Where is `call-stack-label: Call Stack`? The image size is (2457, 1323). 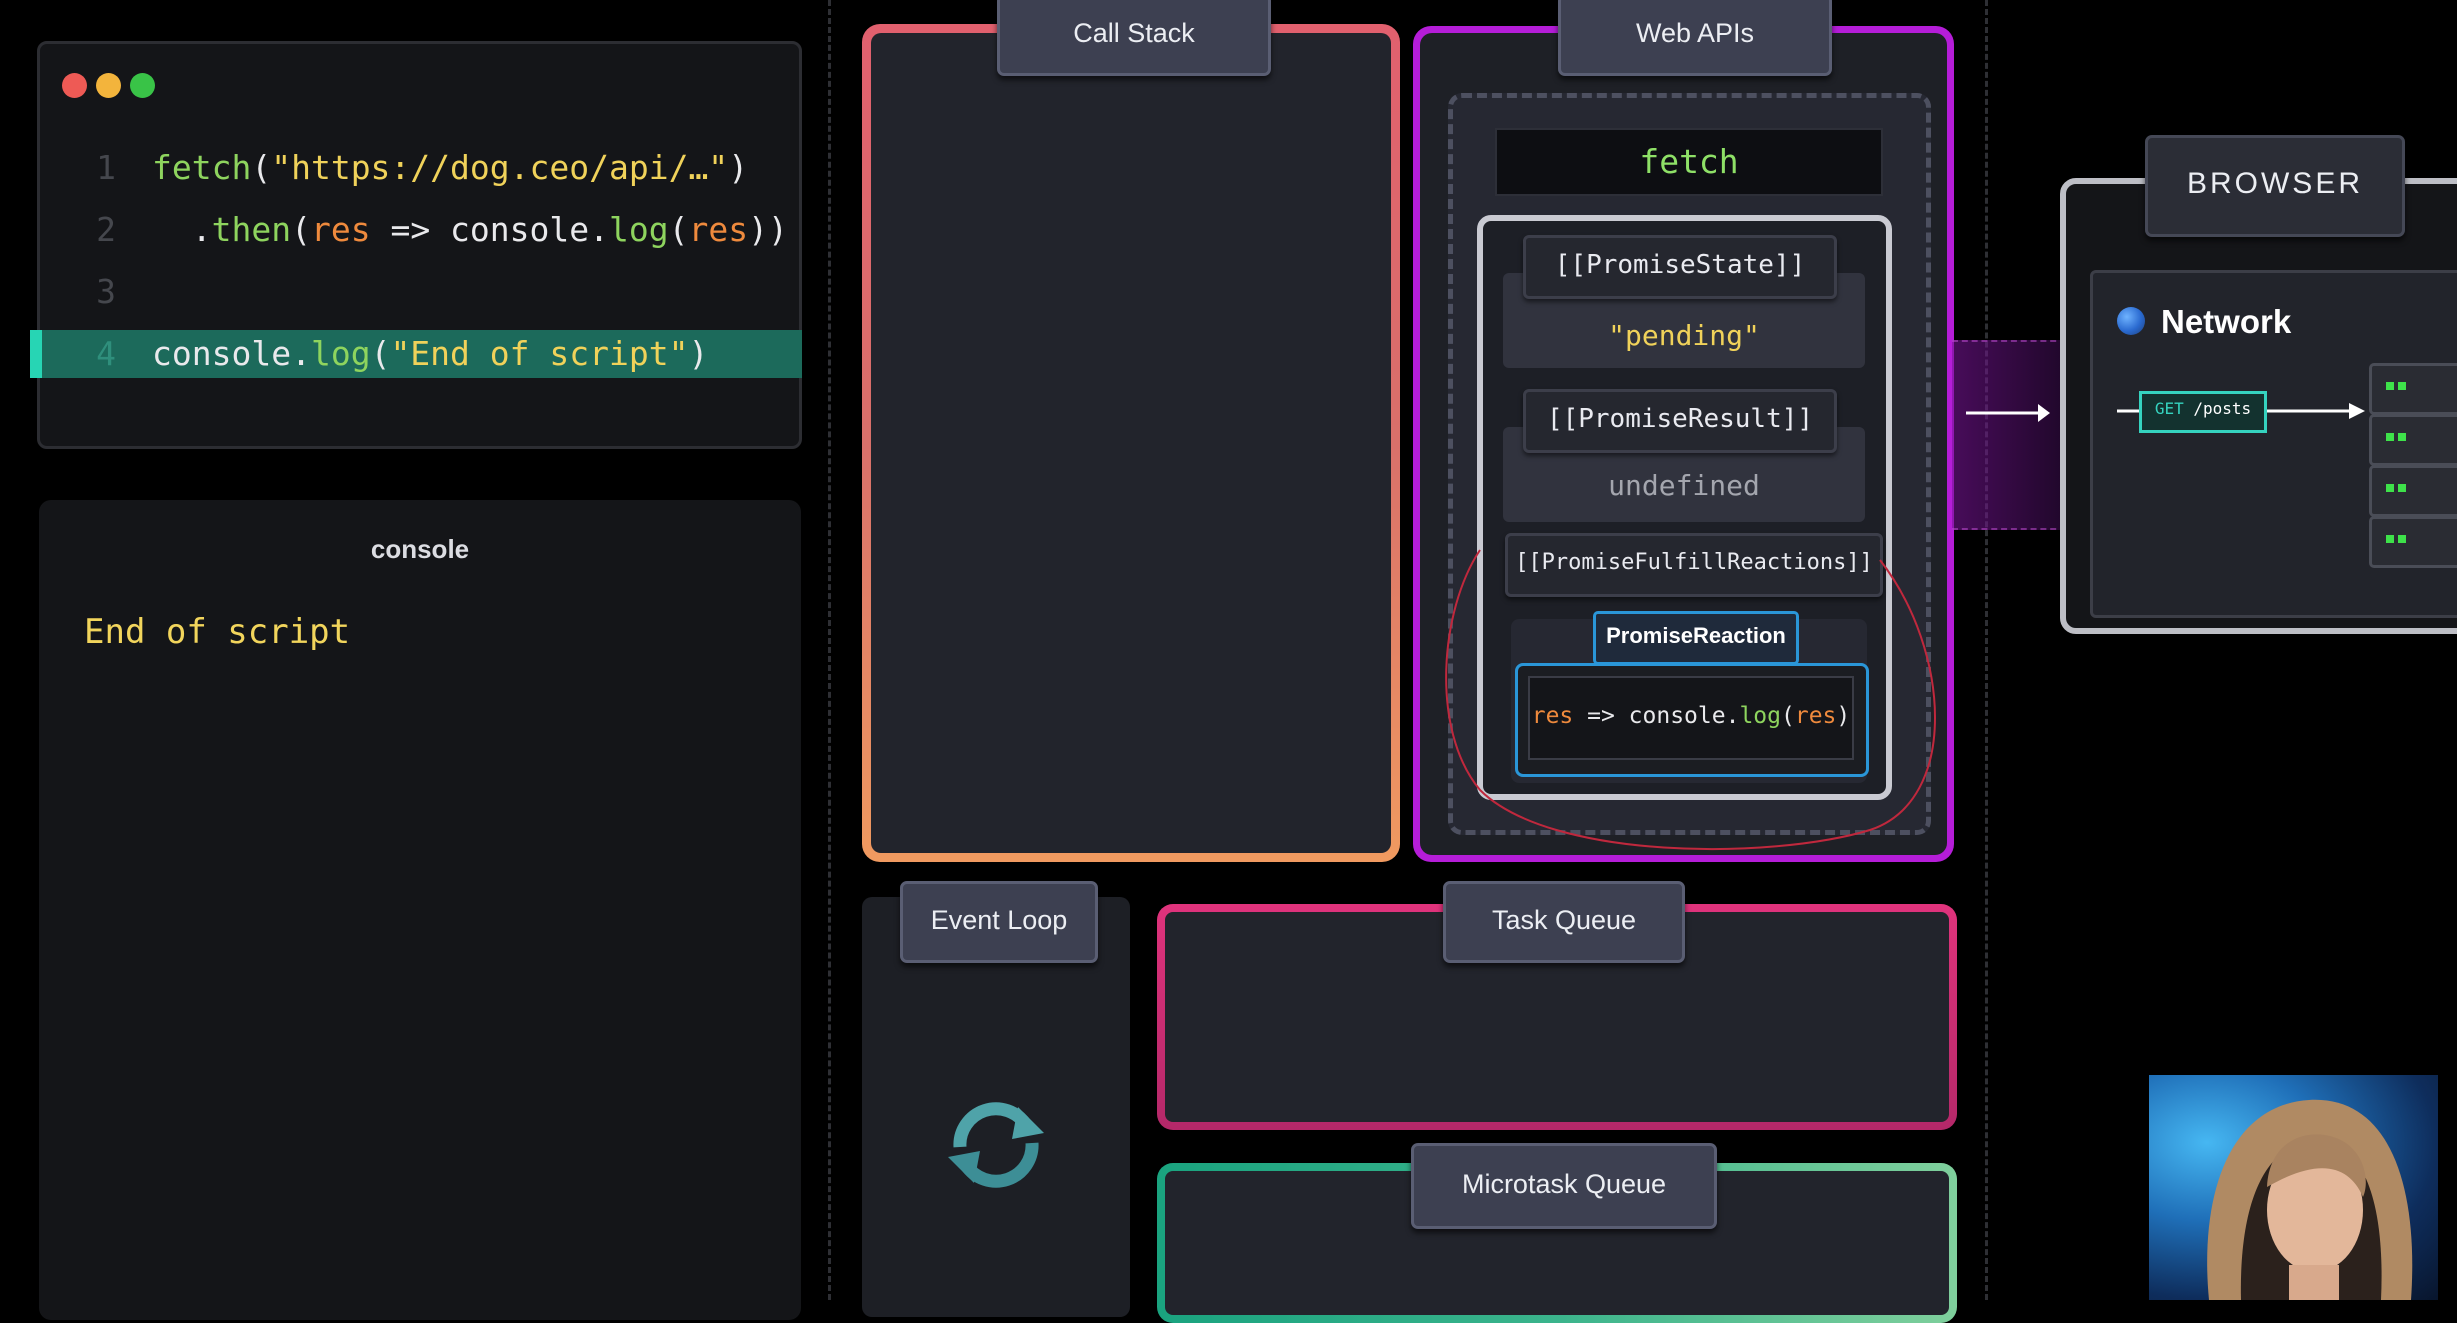
call-stack-label: Call Stack is located at coordinates (1134, 38).